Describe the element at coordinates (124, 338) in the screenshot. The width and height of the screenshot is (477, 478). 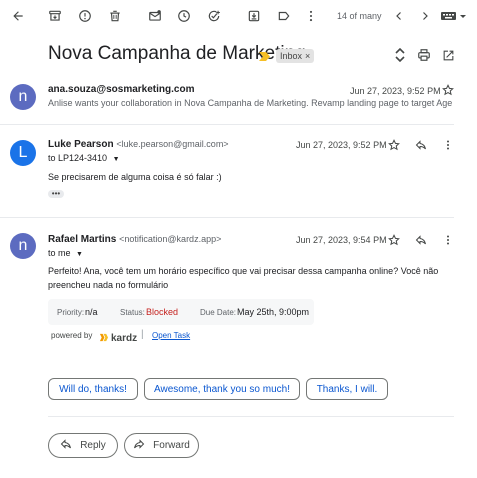
I see `kardz-brand: kardz` at that location.